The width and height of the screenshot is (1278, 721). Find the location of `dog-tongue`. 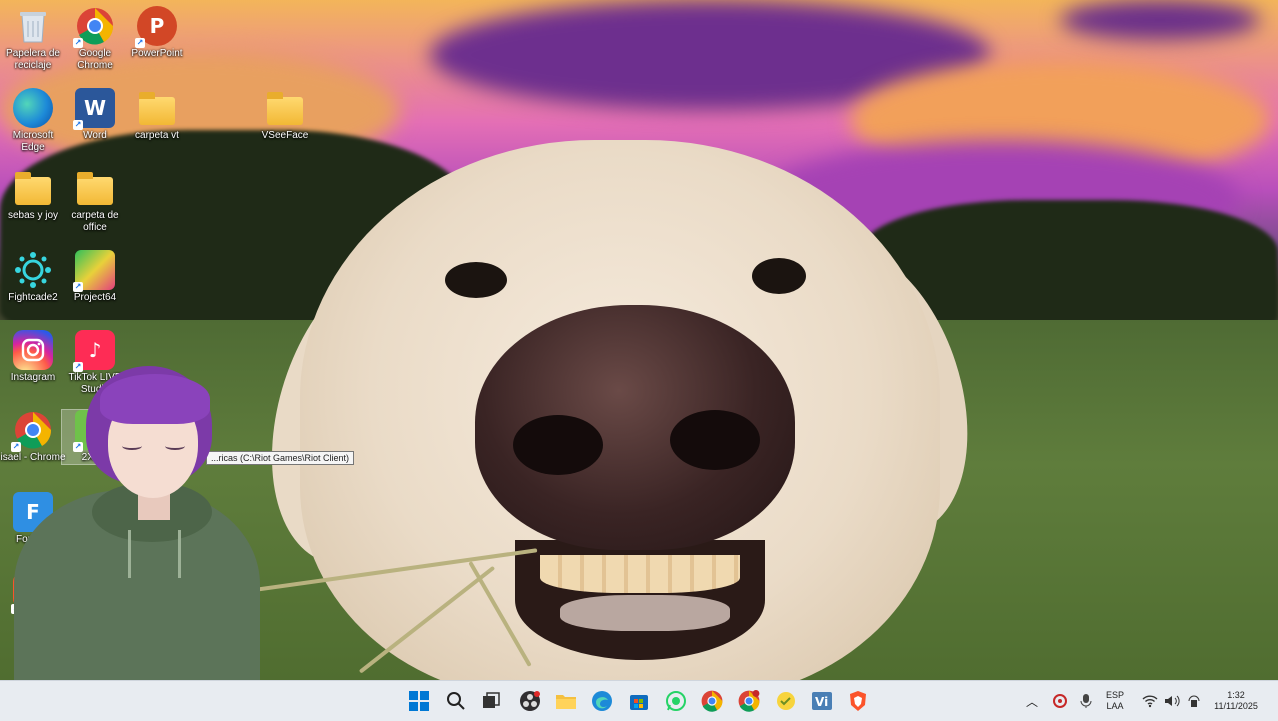

dog-tongue is located at coordinates (645, 613).